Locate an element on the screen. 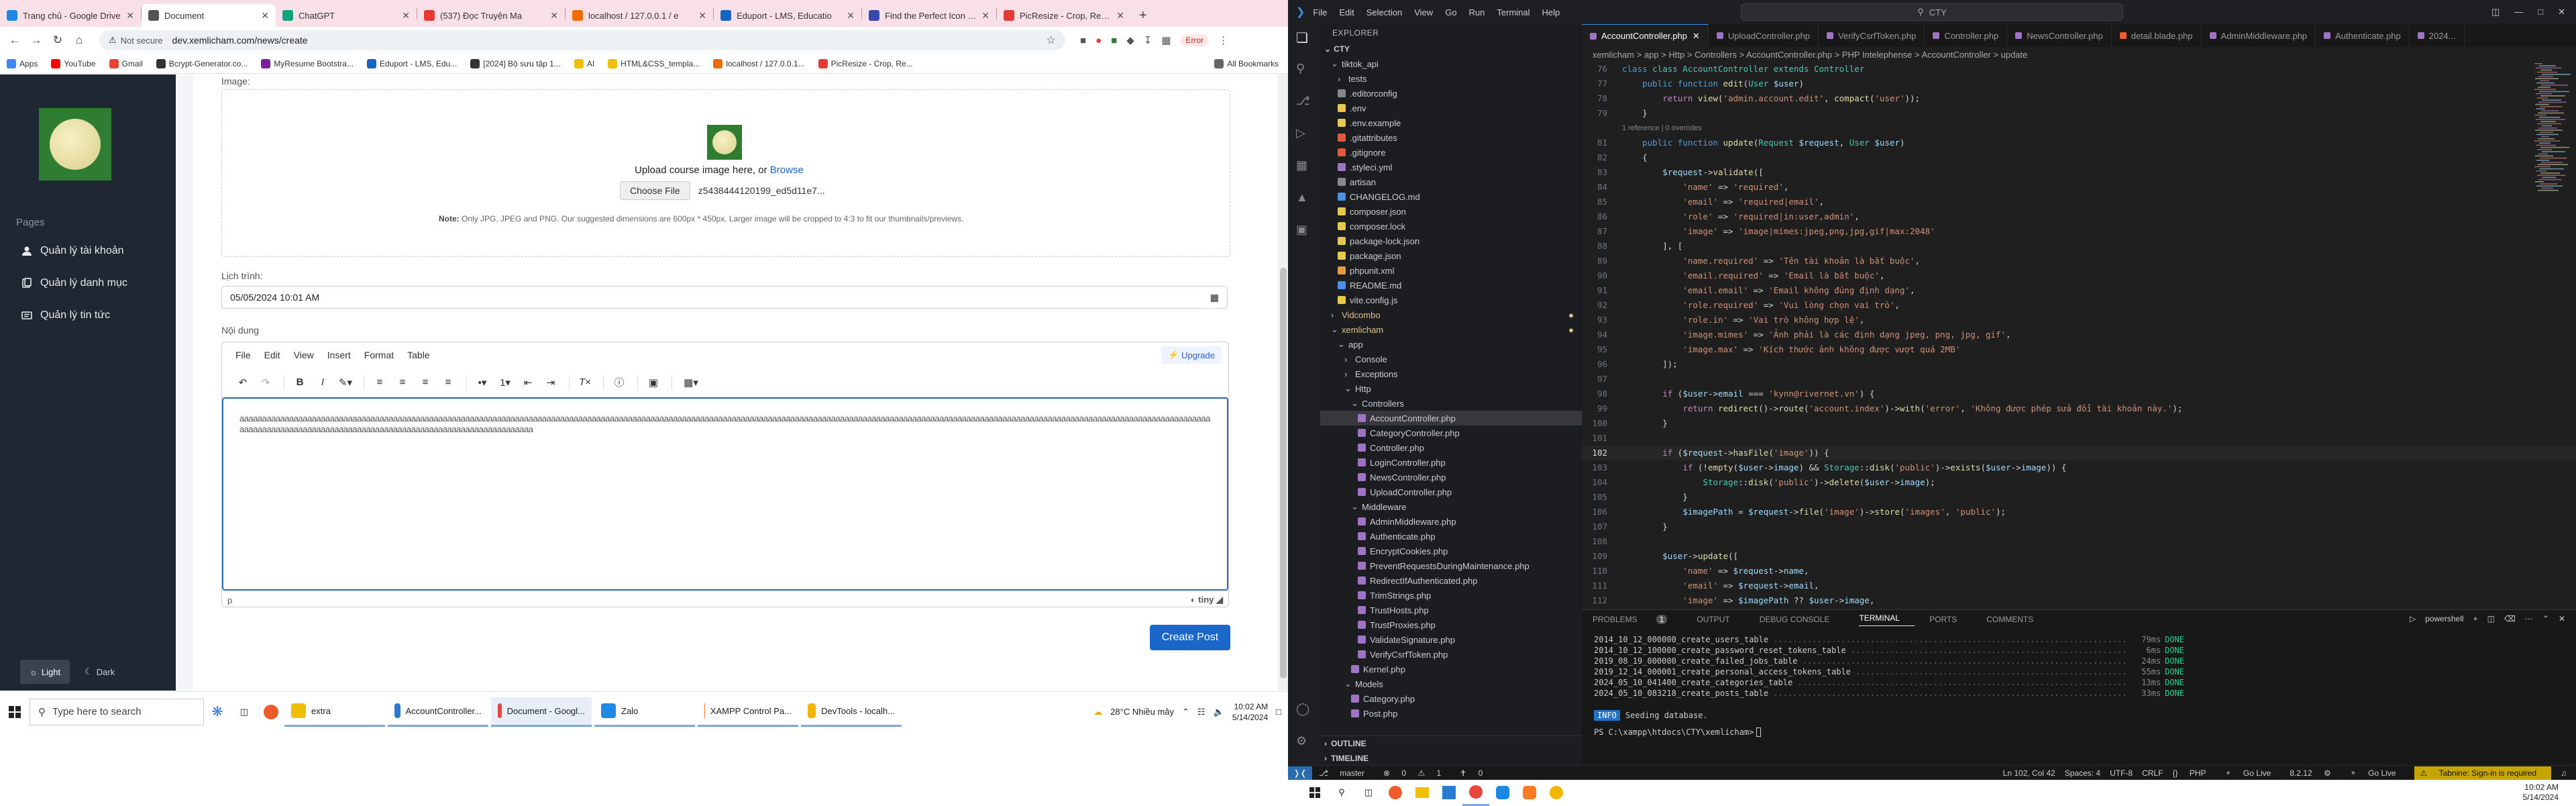 This screenshot has width=2576, height=806. file-tree-folder: ⌄ app is located at coordinates (1451, 344).